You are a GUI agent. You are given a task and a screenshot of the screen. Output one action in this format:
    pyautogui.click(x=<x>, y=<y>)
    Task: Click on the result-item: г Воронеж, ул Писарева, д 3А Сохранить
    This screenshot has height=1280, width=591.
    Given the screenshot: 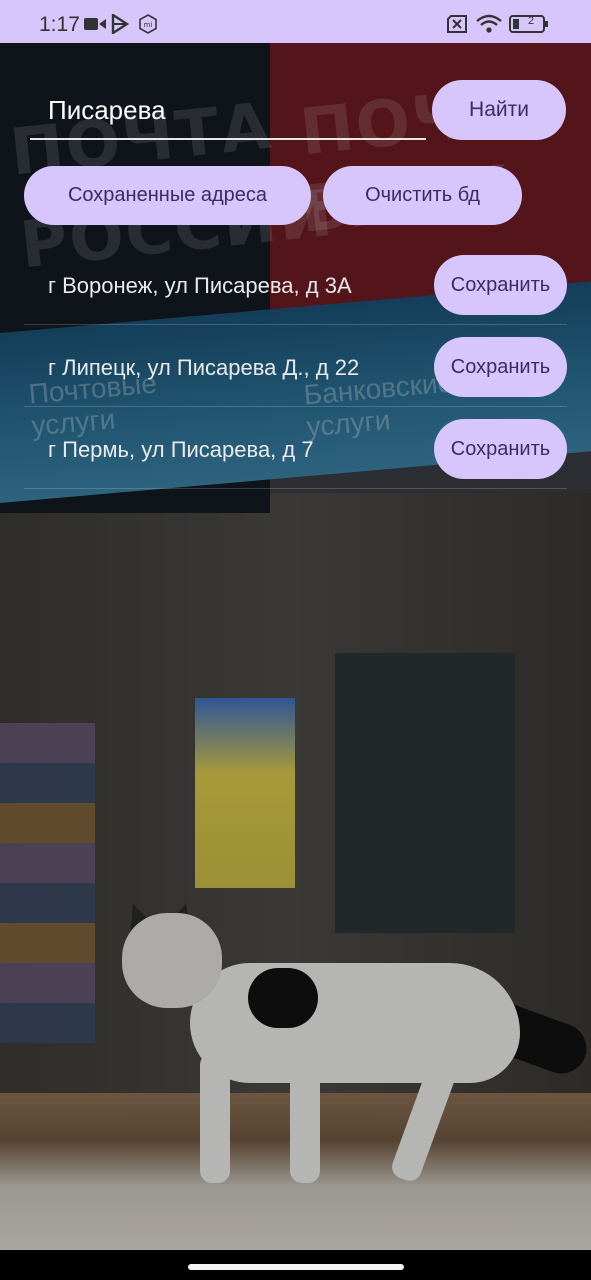 What is the action you would take?
    pyautogui.click(x=295, y=284)
    